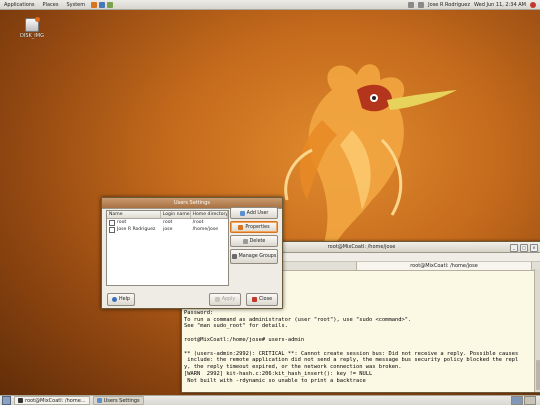  Describe the element at coordinates (99, 400) in the screenshot. I see `users-icon` at that location.